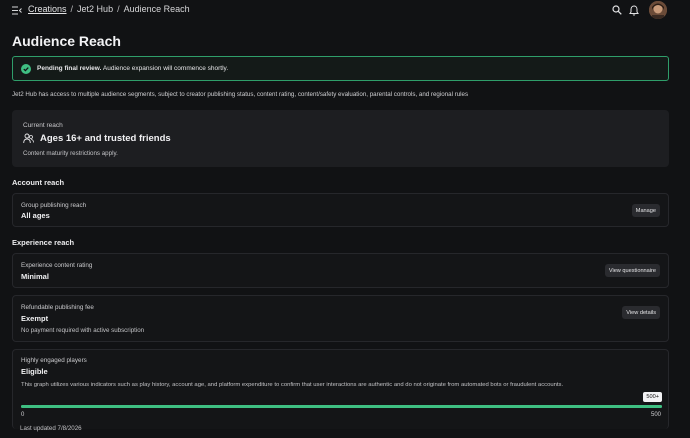 This screenshot has height=438, width=690. What do you see at coordinates (38, 182) in the screenshot?
I see `account-reach-heading: Account reach` at bounding box center [38, 182].